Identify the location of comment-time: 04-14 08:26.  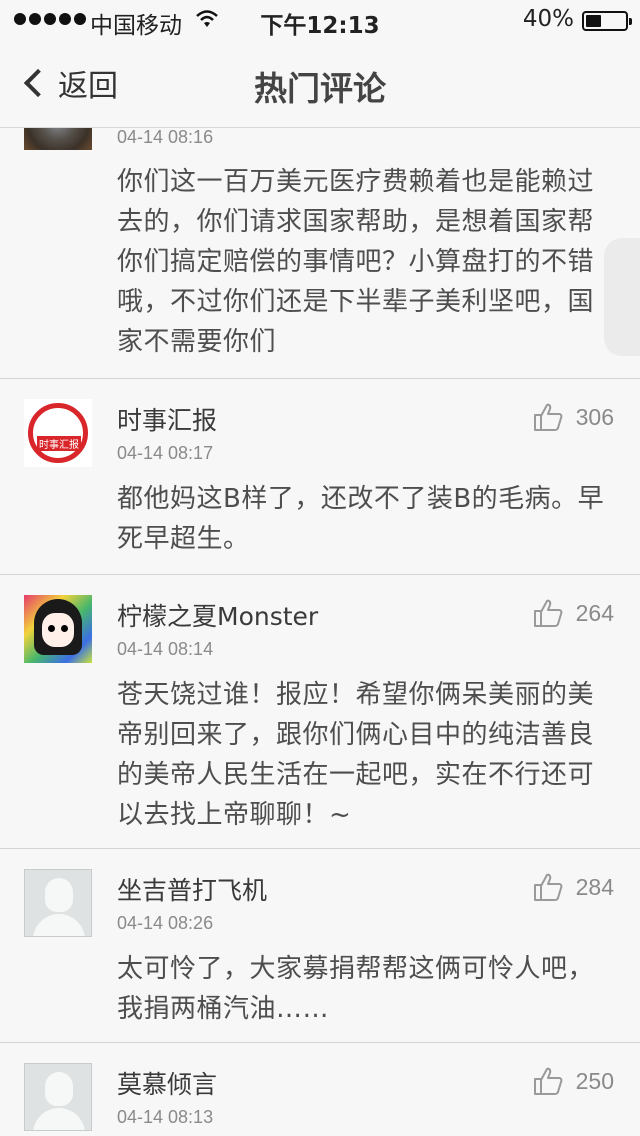
(165, 923).